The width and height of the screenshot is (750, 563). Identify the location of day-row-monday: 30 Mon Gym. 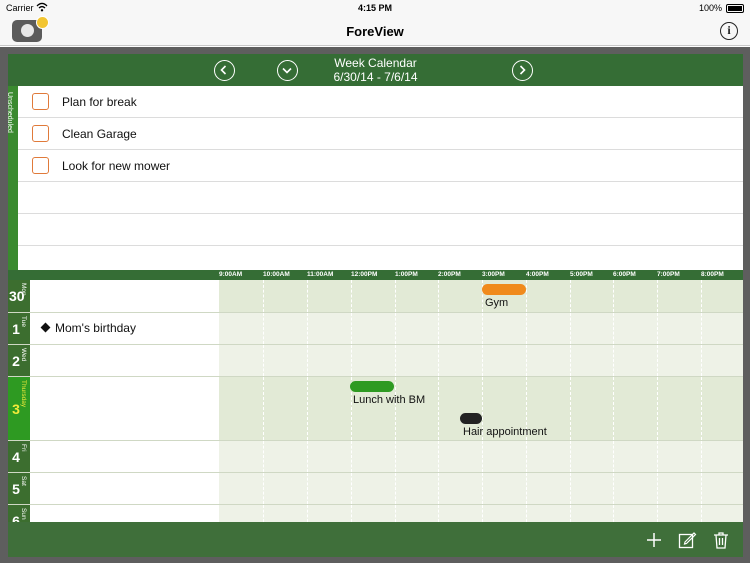
(375, 296).